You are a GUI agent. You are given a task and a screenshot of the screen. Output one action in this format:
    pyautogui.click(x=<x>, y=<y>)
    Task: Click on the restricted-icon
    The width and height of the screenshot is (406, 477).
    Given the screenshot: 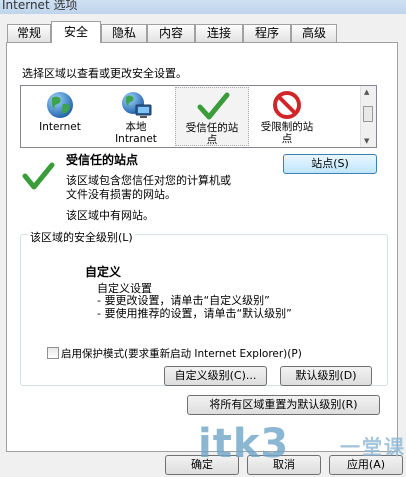 What is the action you would take?
    pyautogui.click(x=287, y=105)
    